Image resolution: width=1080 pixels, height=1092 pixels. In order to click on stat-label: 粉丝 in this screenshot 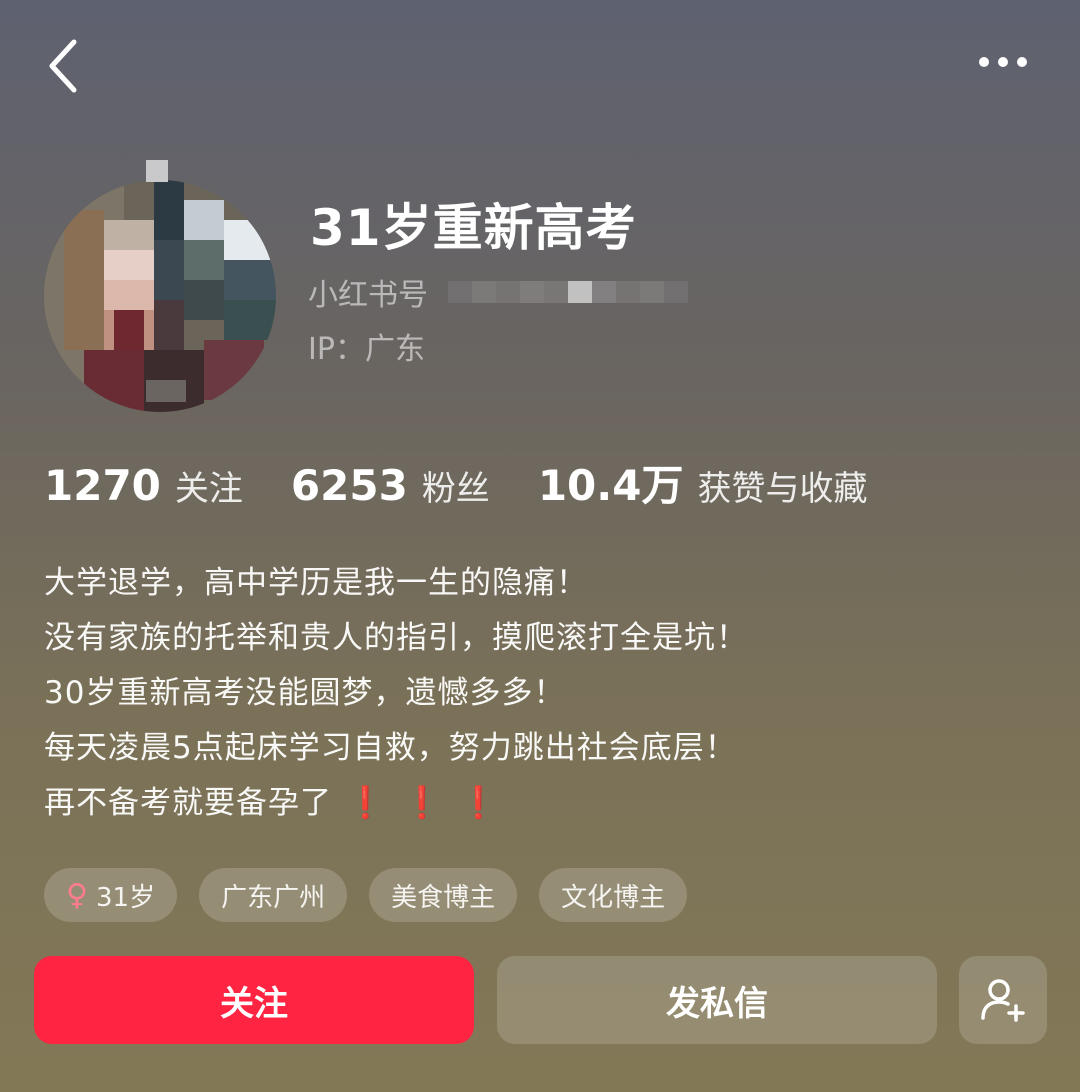, I will do `click(455, 489)`.